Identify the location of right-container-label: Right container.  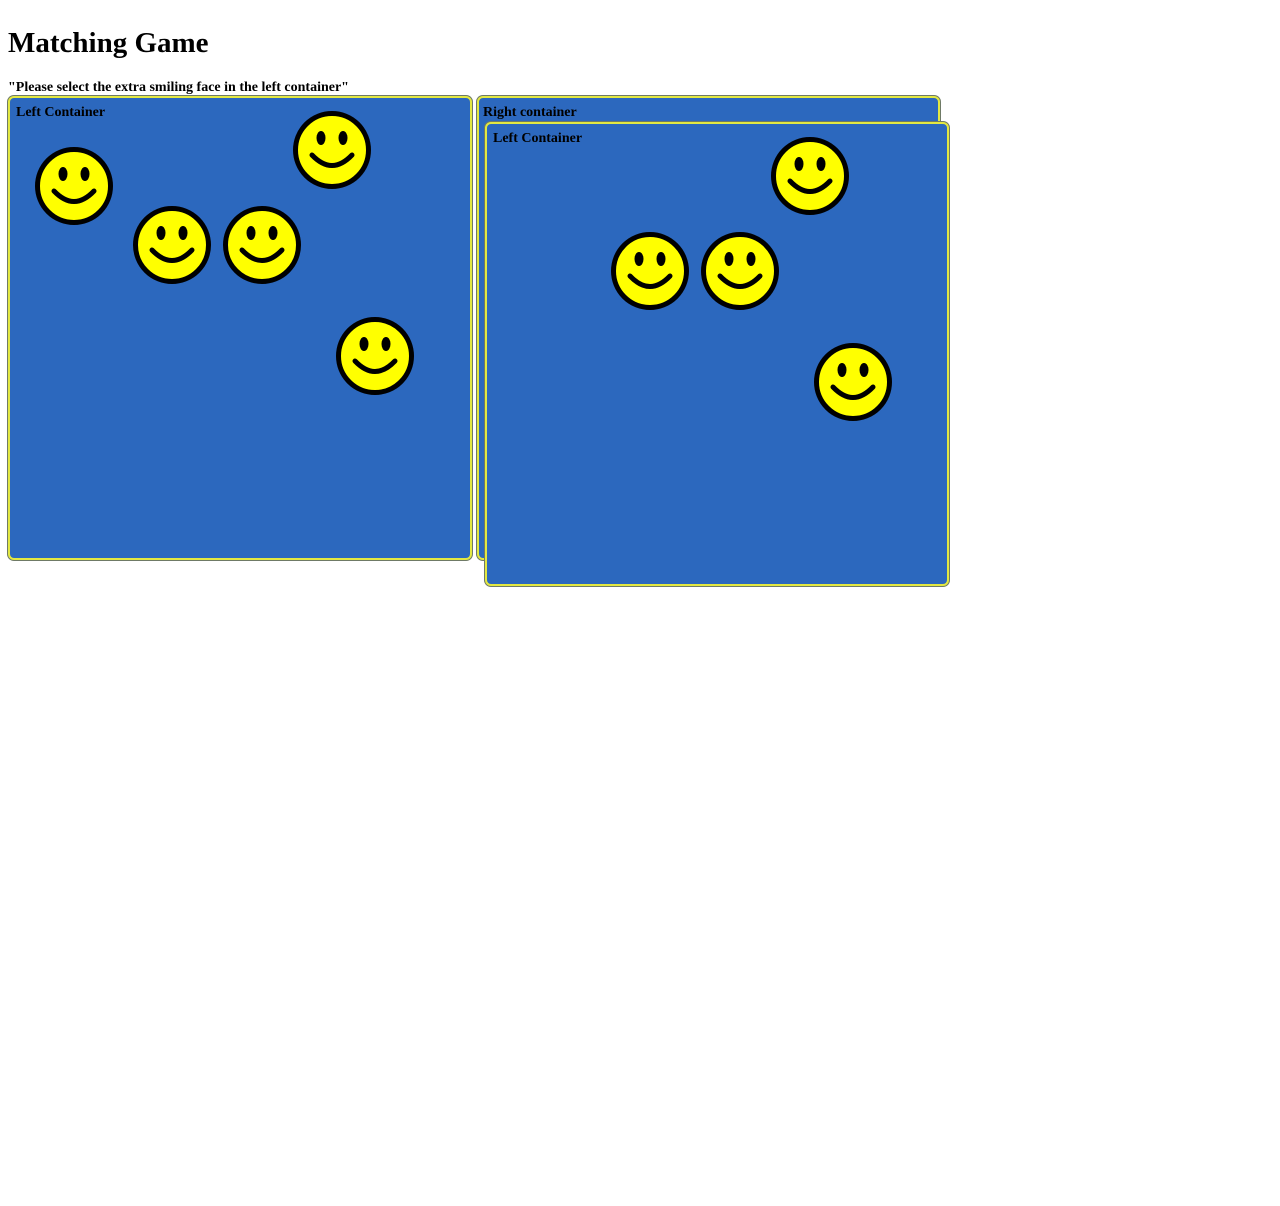
(530, 112).